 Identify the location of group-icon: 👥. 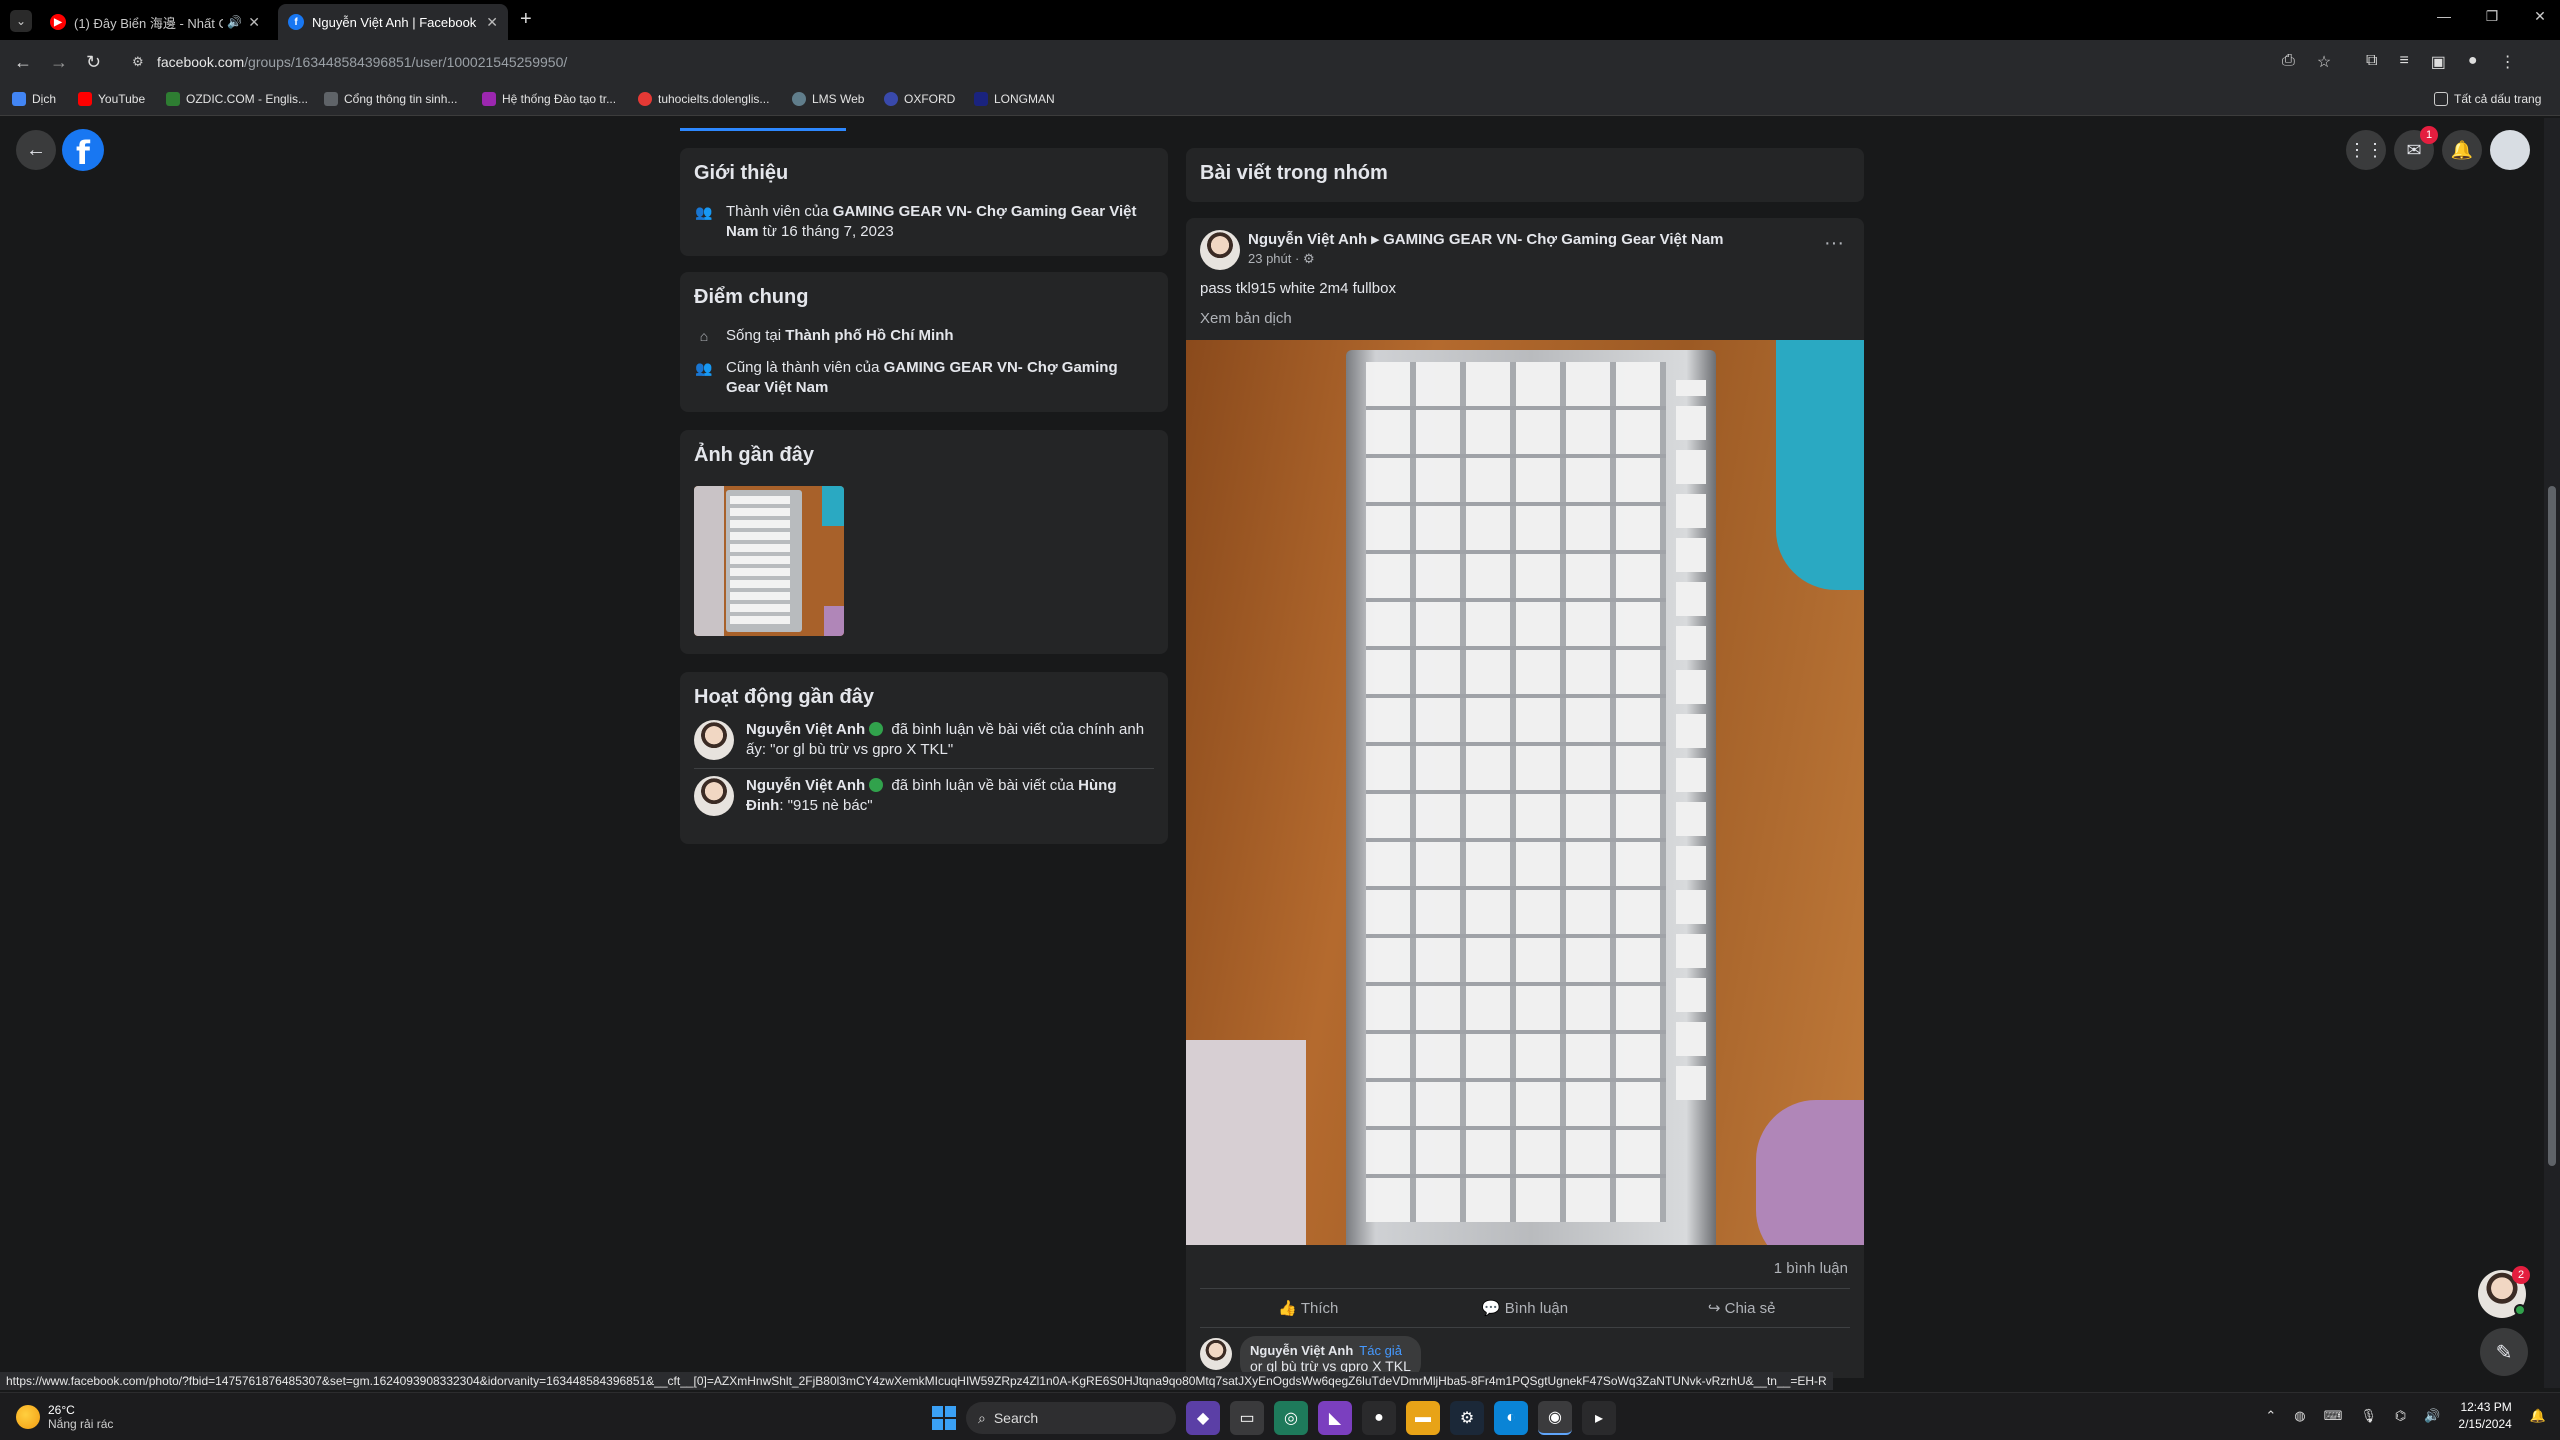
(704, 368).